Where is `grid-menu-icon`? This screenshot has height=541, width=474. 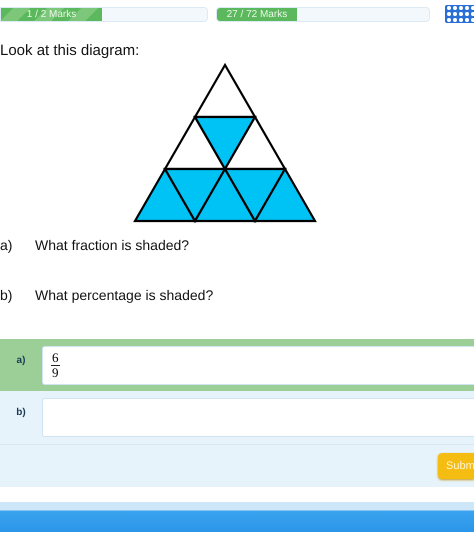 grid-menu-icon is located at coordinates (459, 14).